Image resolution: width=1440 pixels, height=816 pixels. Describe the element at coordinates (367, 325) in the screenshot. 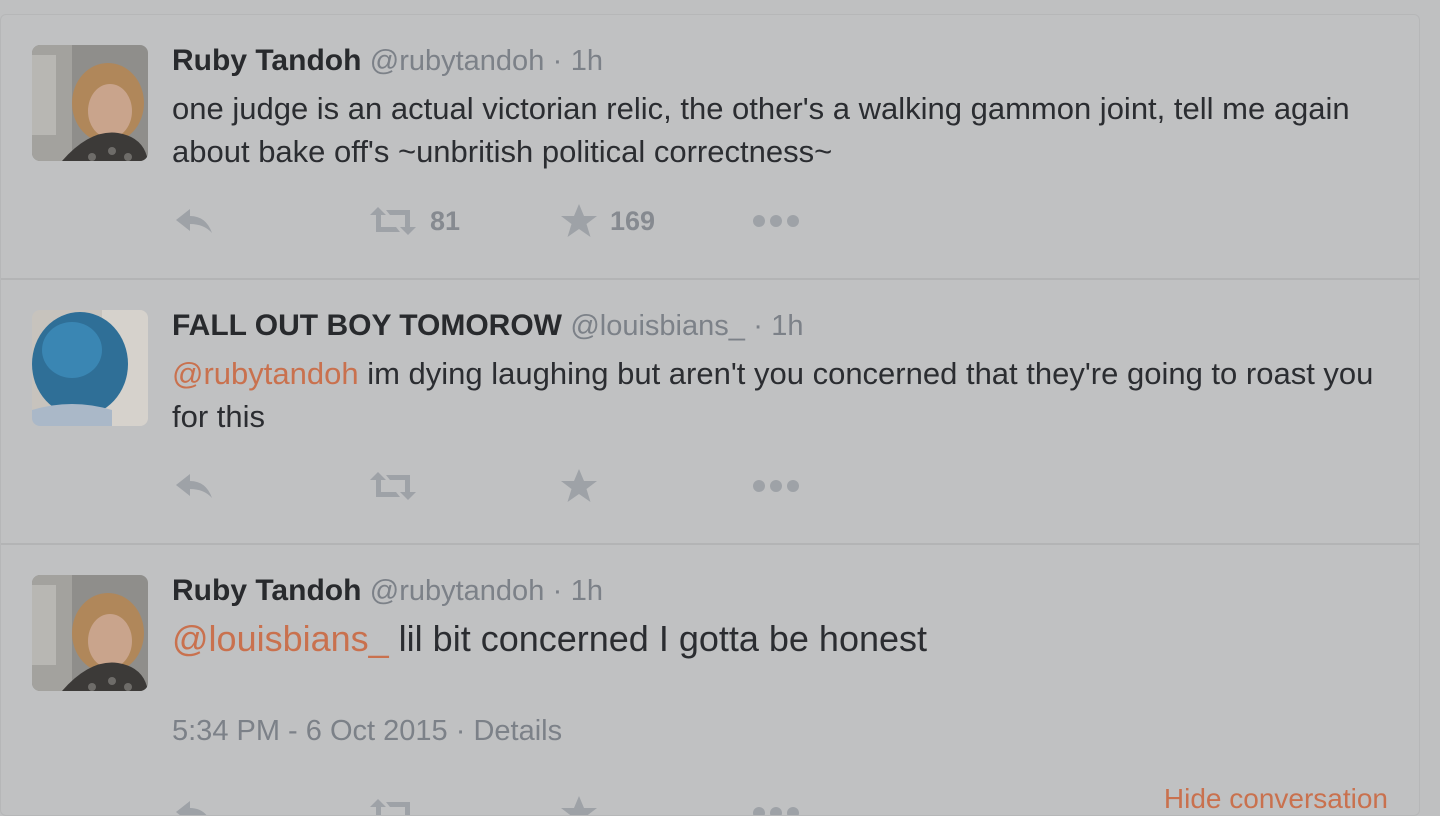

I see `author-name: FALL OUT BOY TOMOROW` at that location.